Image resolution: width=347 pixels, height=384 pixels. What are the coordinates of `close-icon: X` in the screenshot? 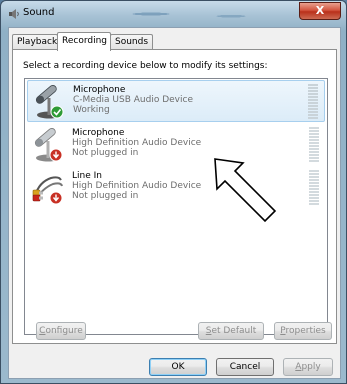 It's located at (320, 10).